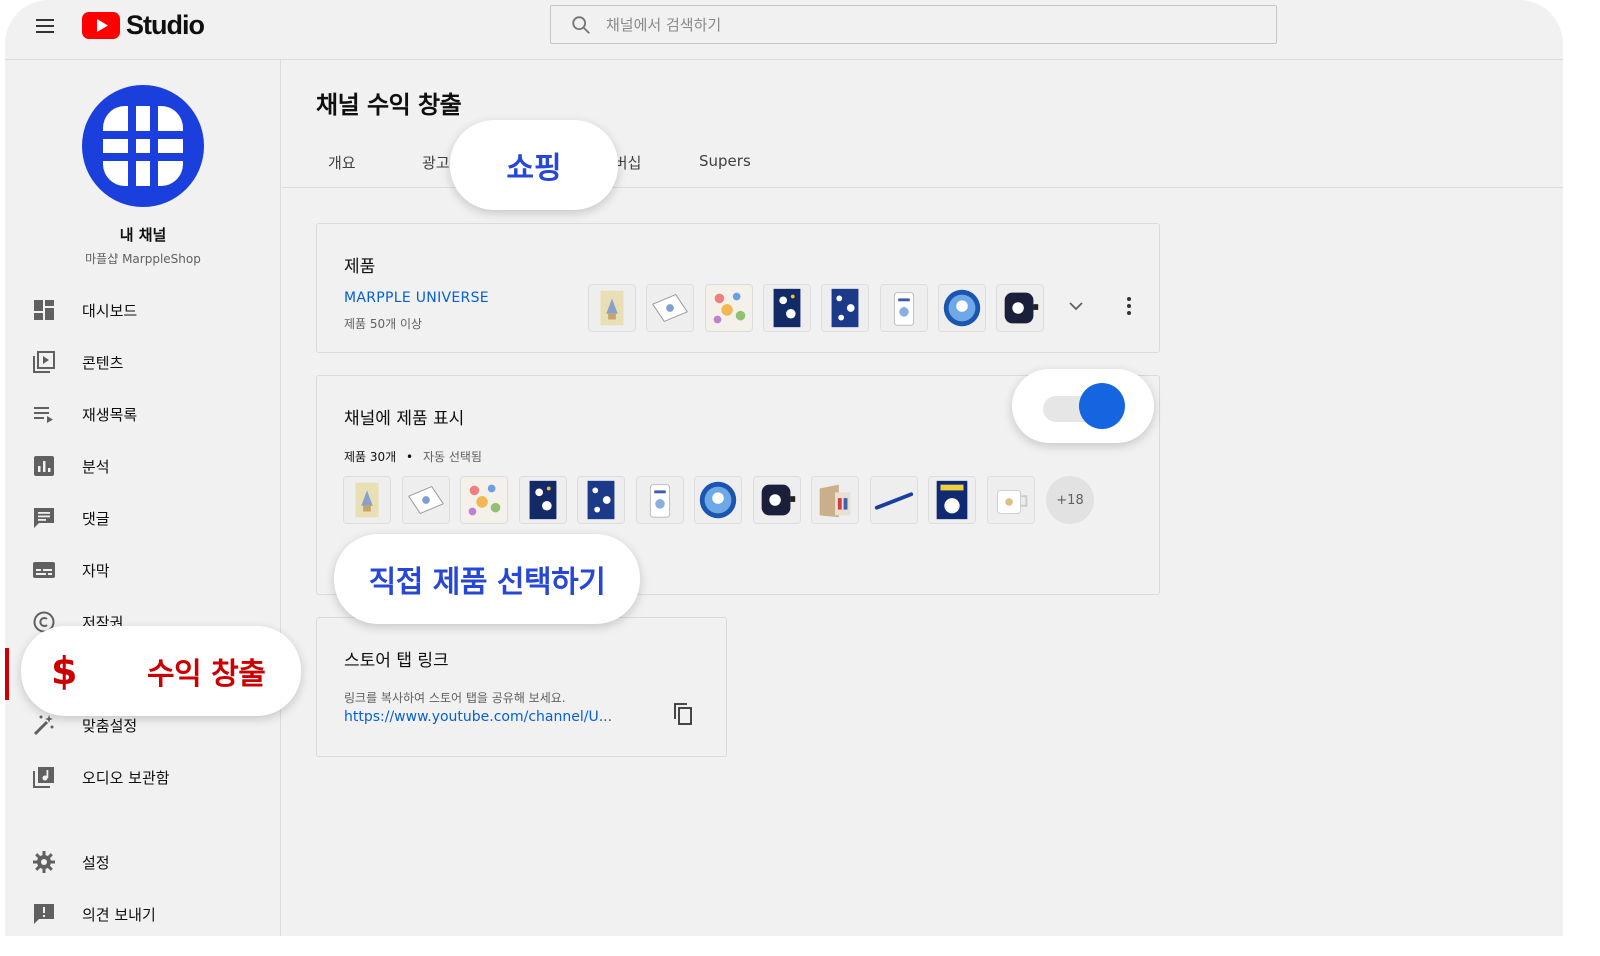 Image resolution: width=1600 pixels, height=956 pixels. I want to click on products-card: 제품 MARPPLE UNIVERSE 제품 50개 이상, so click(738, 288).